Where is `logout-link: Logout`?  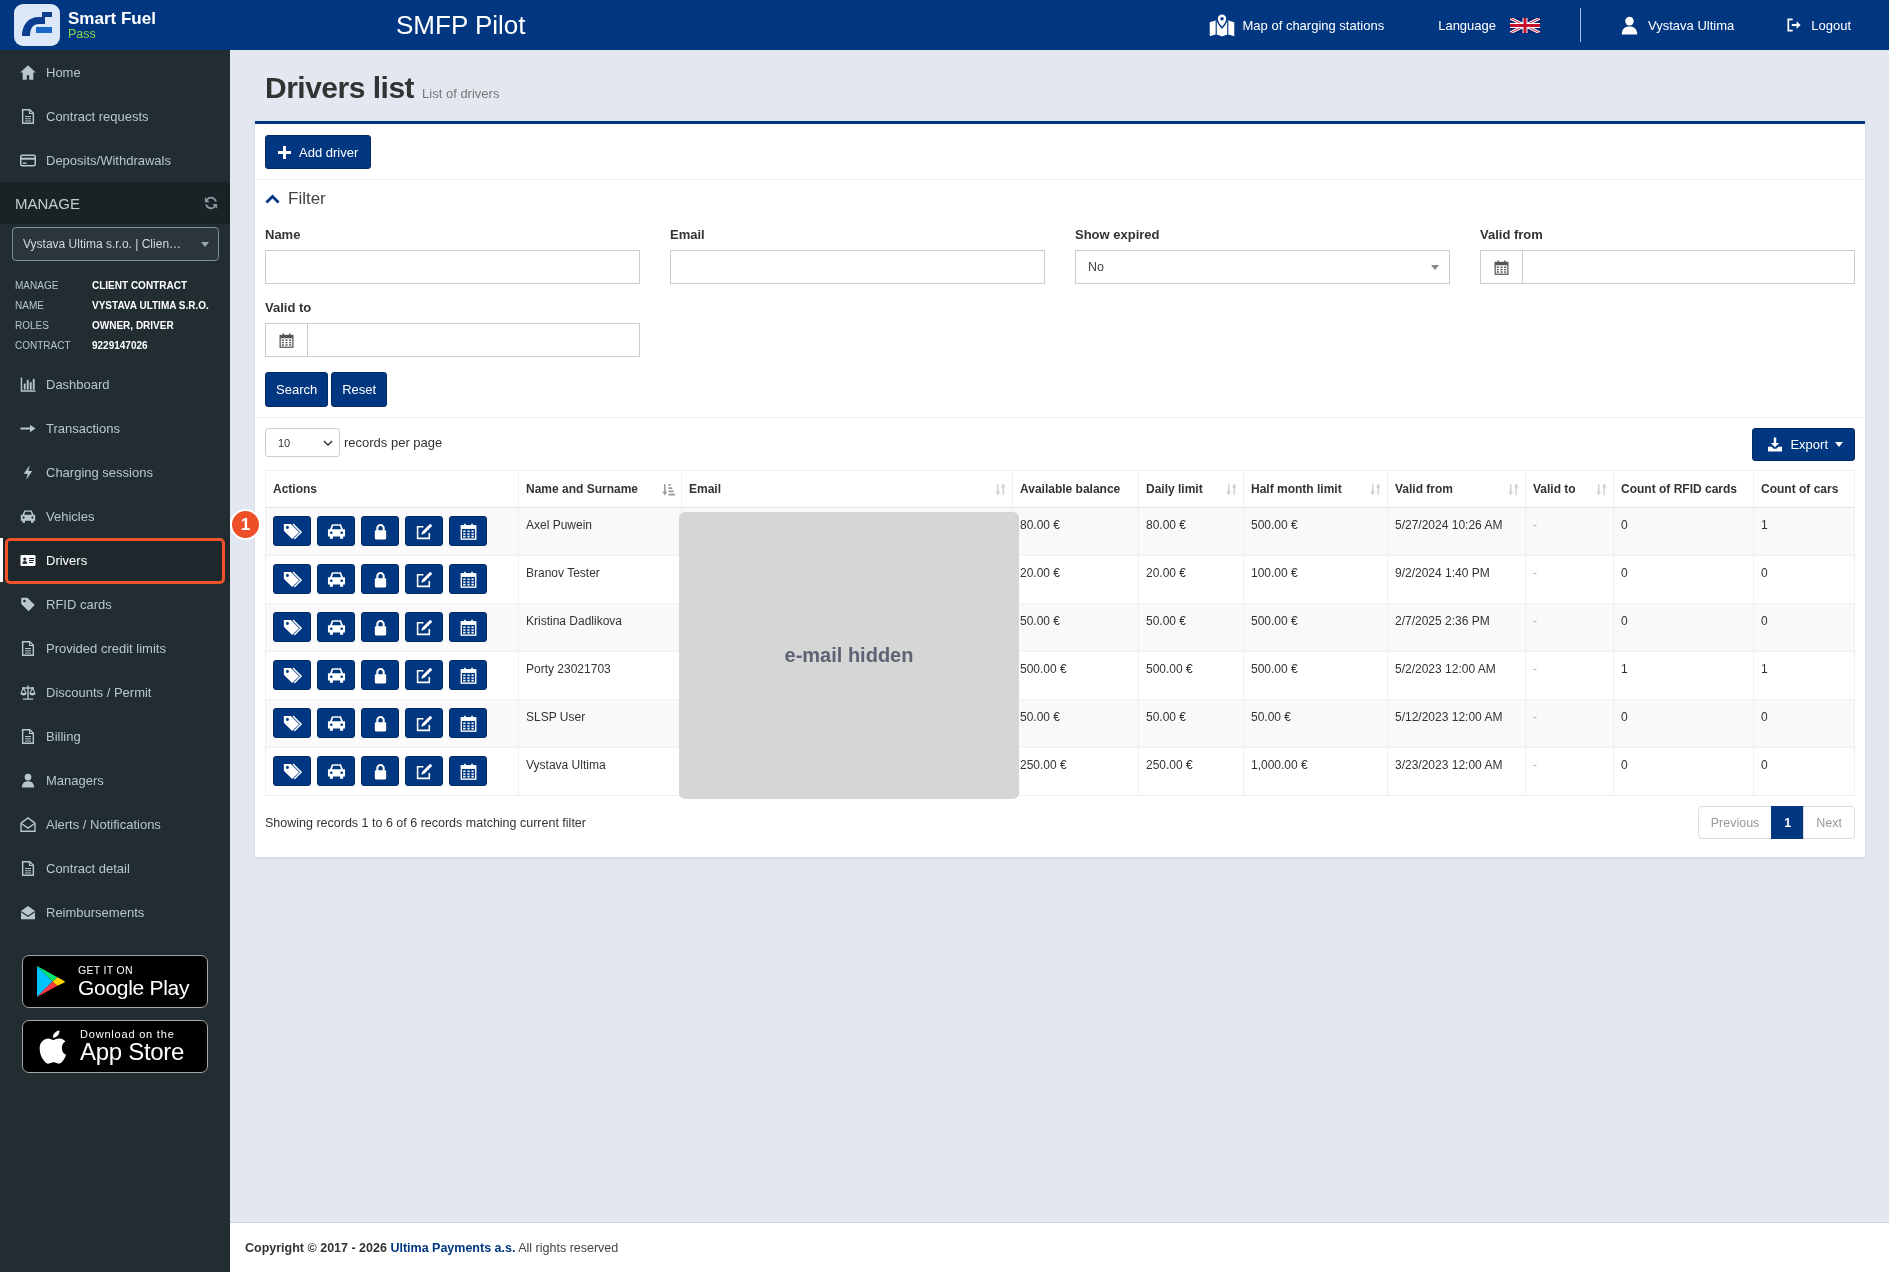
logout-link: Logout is located at coordinates (1819, 25).